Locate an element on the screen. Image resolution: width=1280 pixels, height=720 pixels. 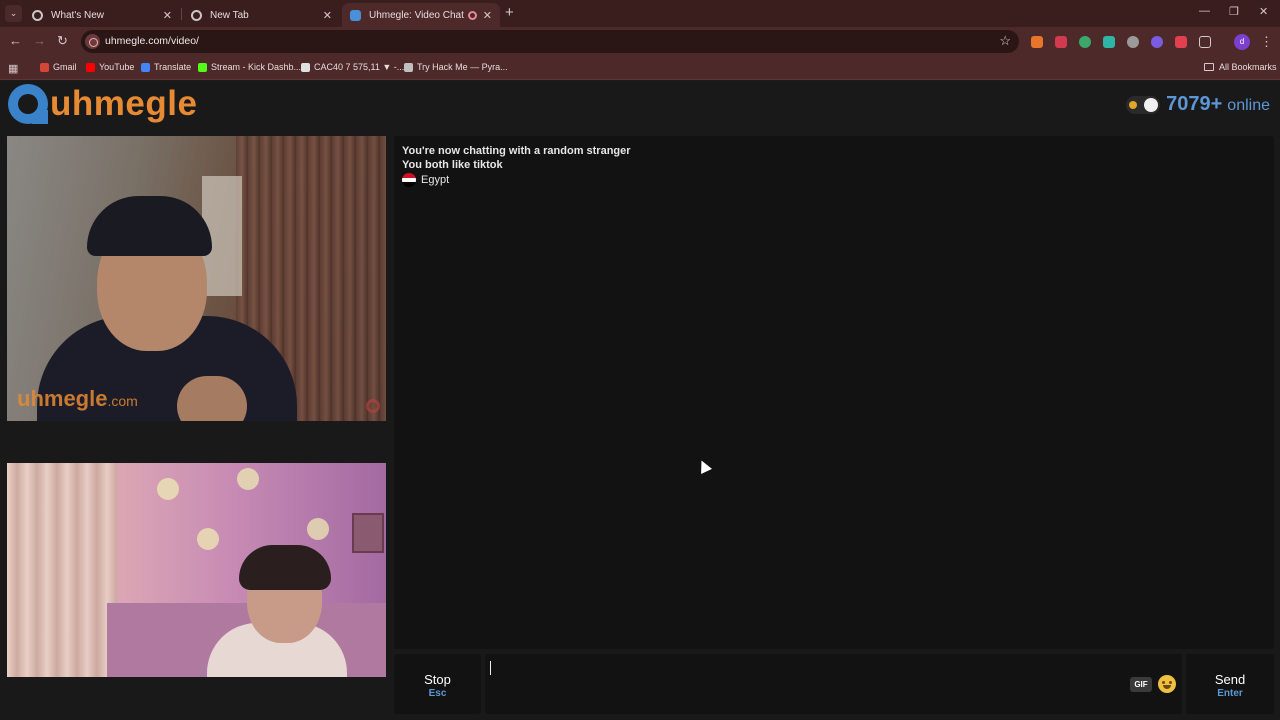
all-bookmarks-button: All Bookmarks is located at coordinates (1240, 67).